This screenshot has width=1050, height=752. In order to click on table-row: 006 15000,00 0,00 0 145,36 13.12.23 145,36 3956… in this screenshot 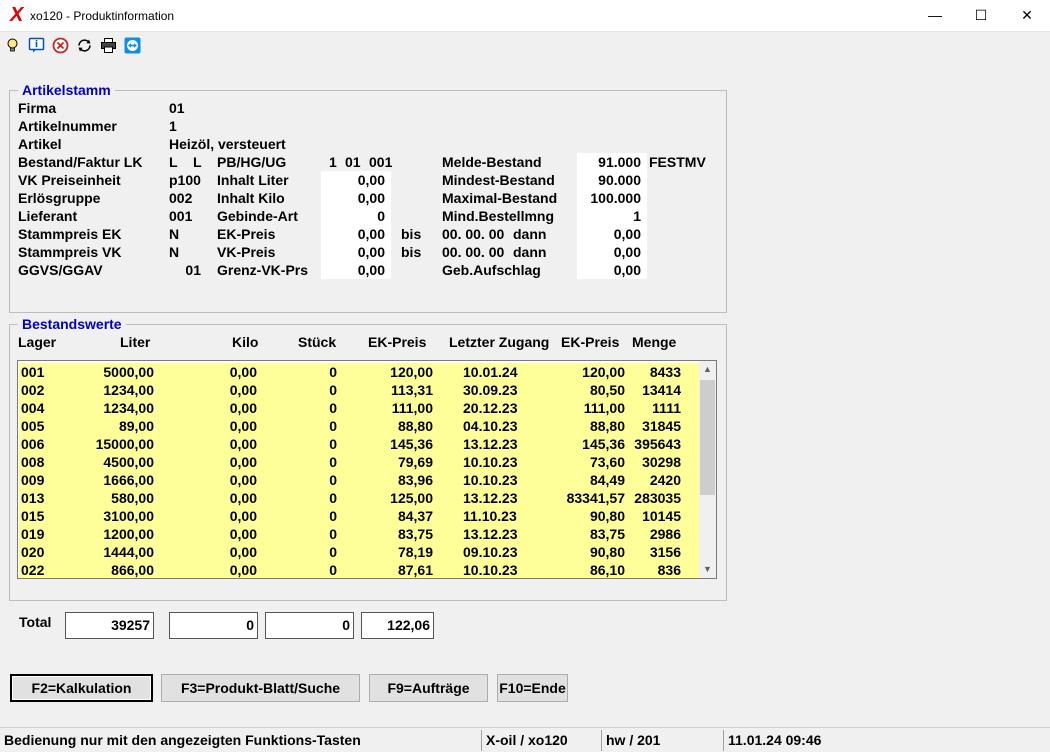, I will do `click(359, 444)`.